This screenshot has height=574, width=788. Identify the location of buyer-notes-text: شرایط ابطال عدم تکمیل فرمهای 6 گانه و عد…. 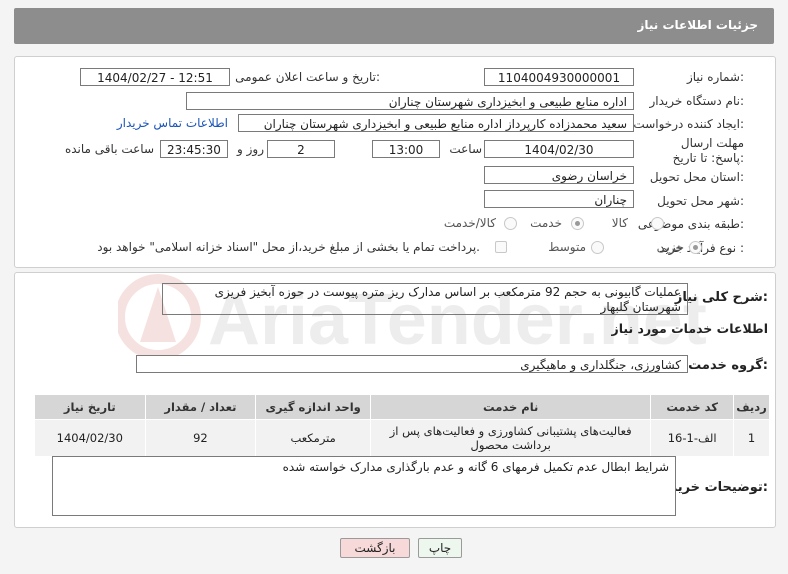
(475, 467).